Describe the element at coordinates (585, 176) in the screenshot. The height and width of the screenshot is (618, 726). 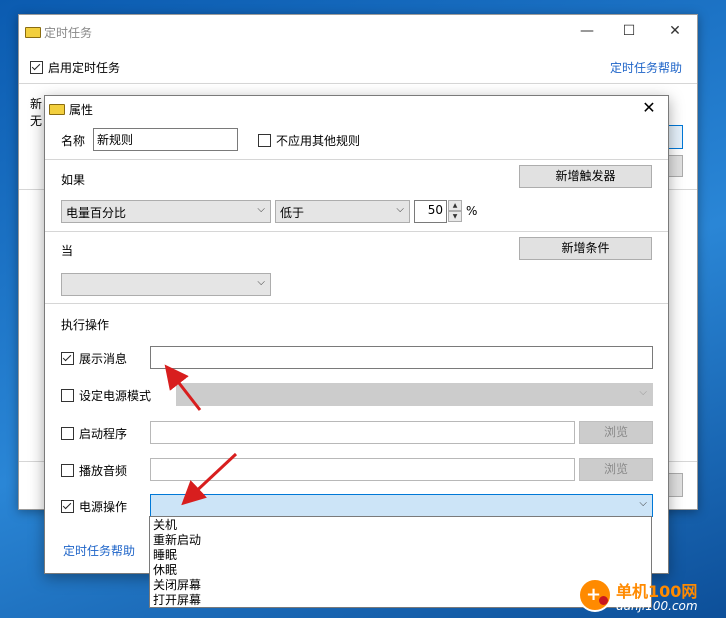
I see `add-trigger-button: 新增触发器` at that location.